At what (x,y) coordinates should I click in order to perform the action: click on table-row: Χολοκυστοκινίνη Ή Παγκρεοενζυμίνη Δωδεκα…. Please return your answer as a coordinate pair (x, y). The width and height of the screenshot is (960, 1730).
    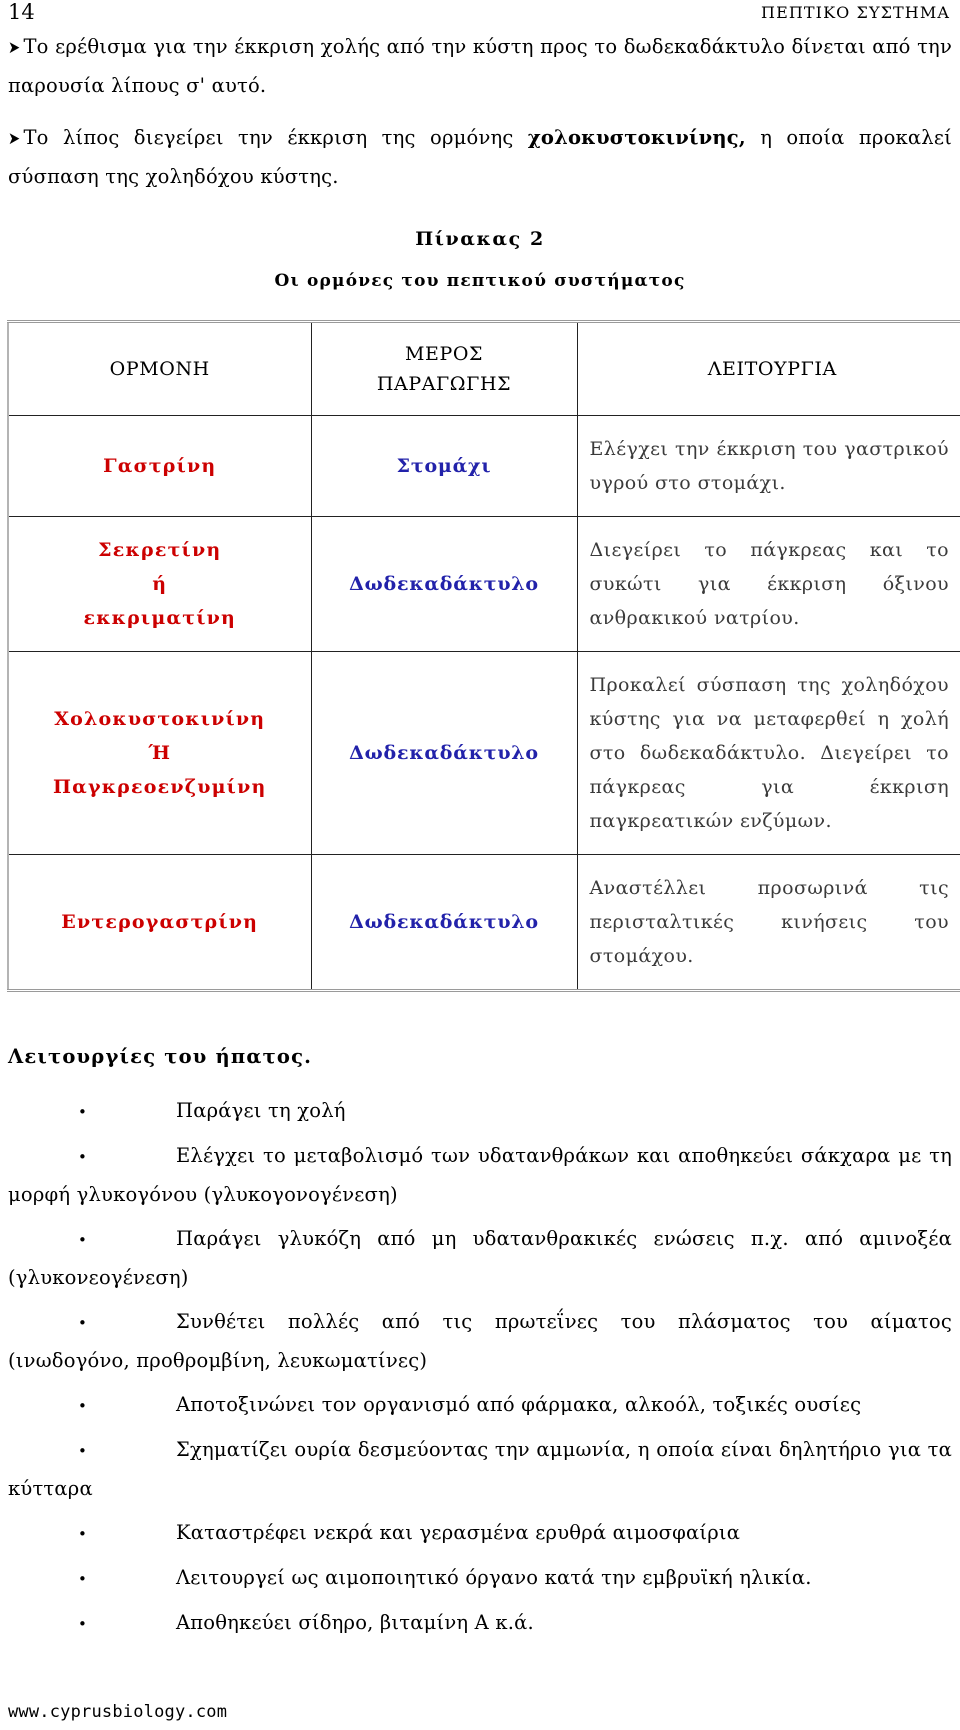
    Looking at the image, I should click on (484, 753).